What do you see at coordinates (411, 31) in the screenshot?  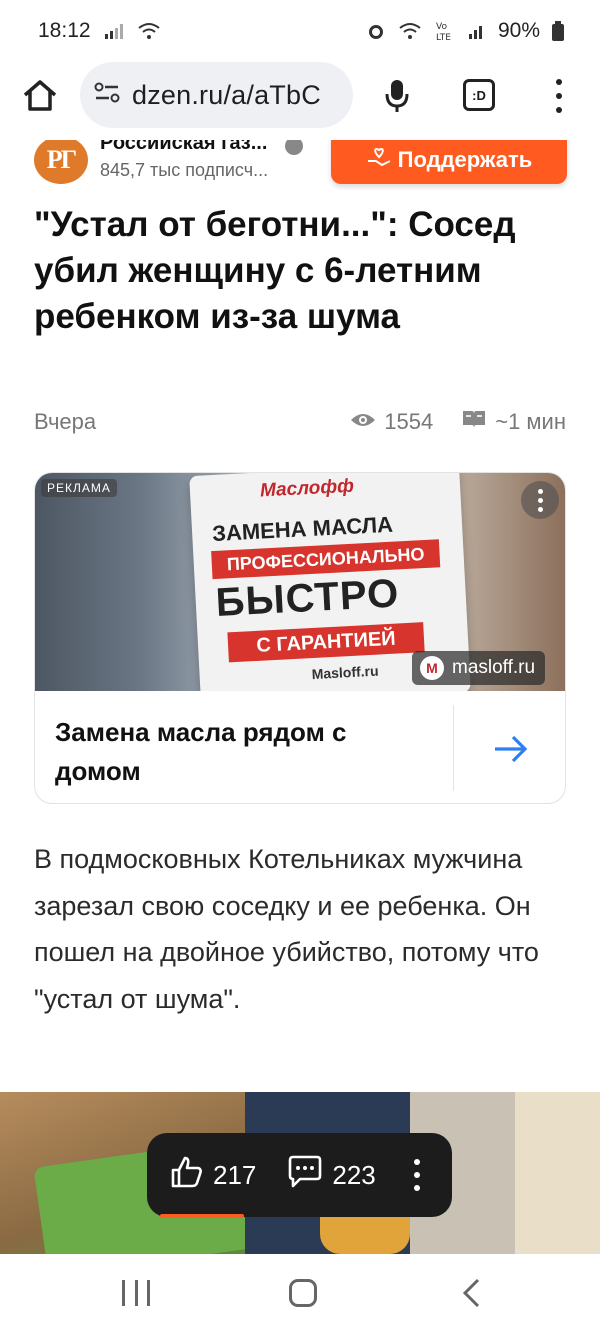 I see `wifi-calling-icon` at bounding box center [411, 31].